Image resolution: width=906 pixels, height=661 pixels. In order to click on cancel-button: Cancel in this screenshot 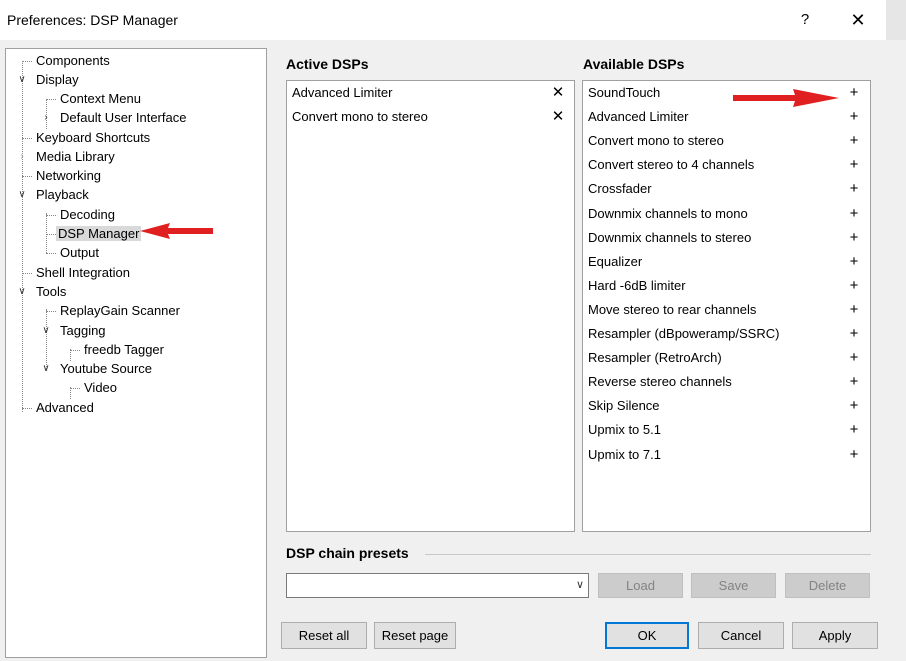, I will do `click(741, 635)`.